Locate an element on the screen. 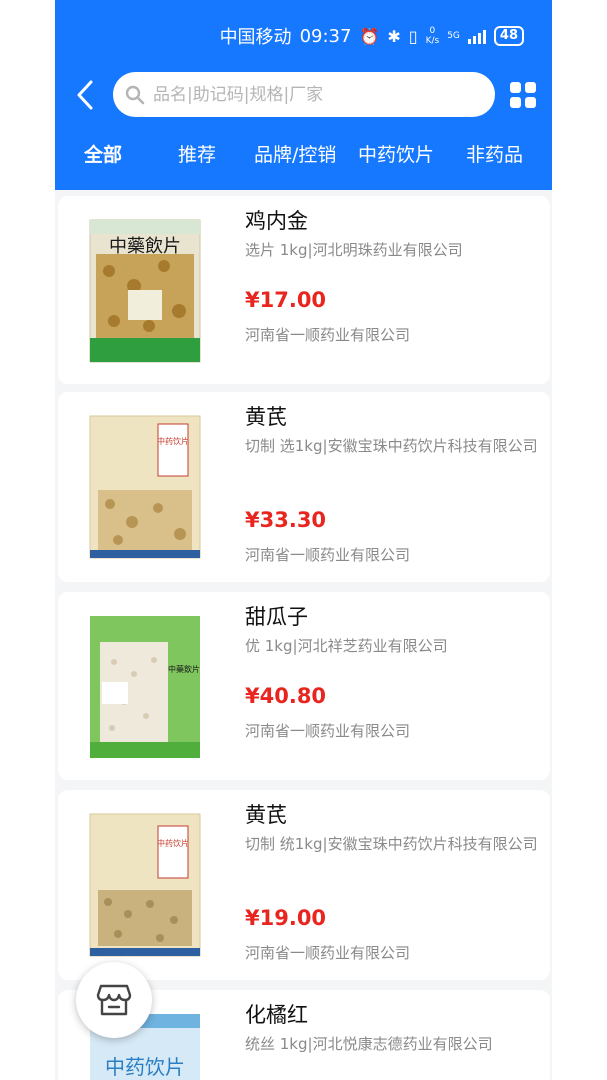 This screenshot has height=1080, width=607. tab-brand-control: 品牌/控销 is located at coordinates (295, 153).